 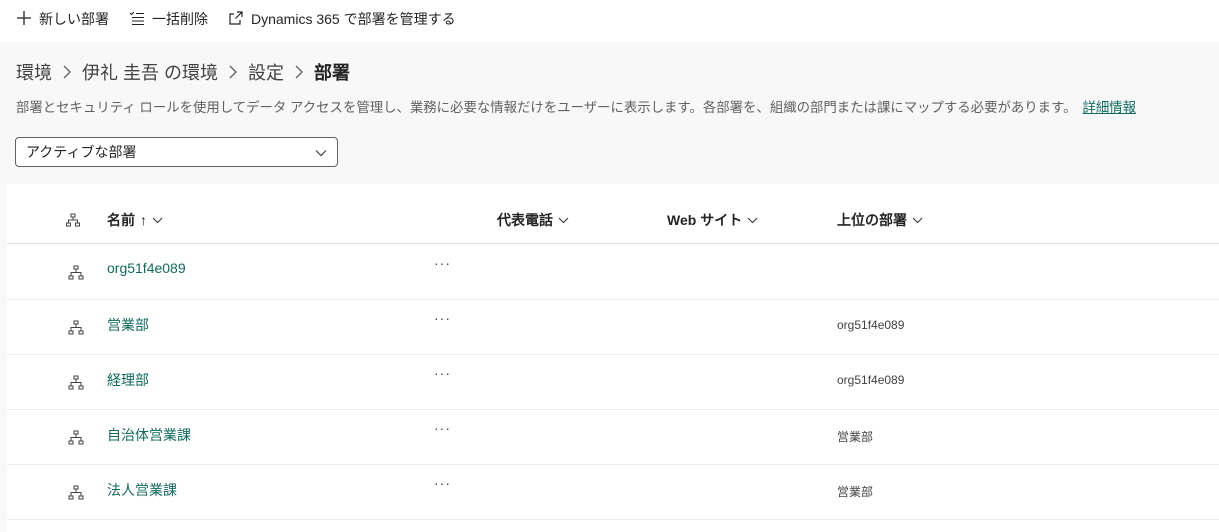 What do you see at coordinates (143, 220) in the screenshot?
I see `sort-ascending-icon: ↑` at bounding box center [143, 220].